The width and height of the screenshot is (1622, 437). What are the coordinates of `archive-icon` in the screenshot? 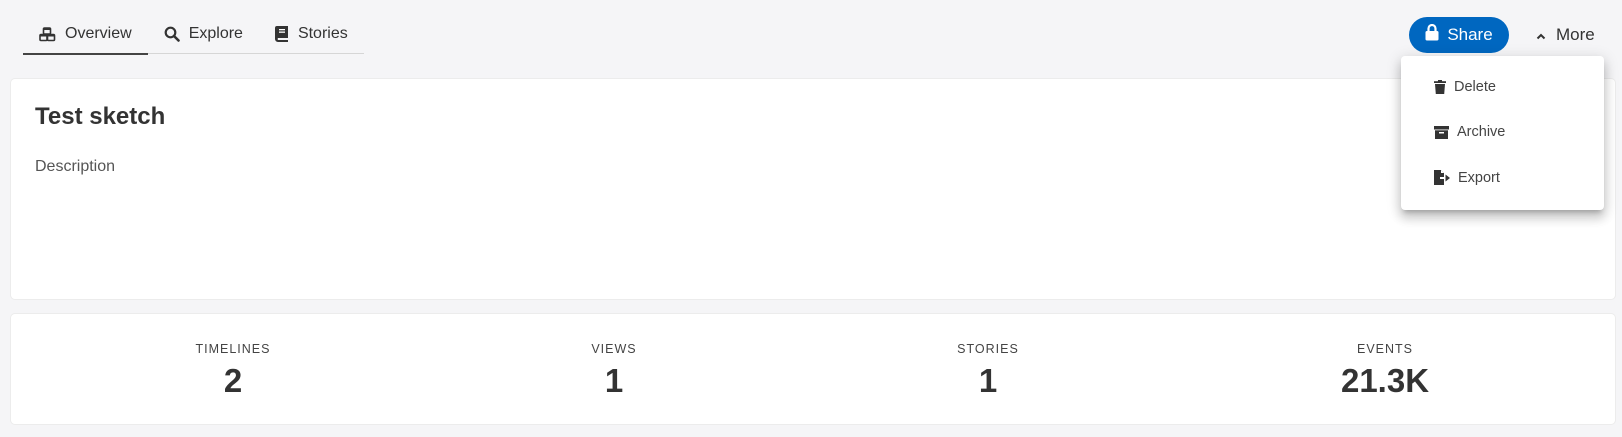 It's located at (1441, 132).